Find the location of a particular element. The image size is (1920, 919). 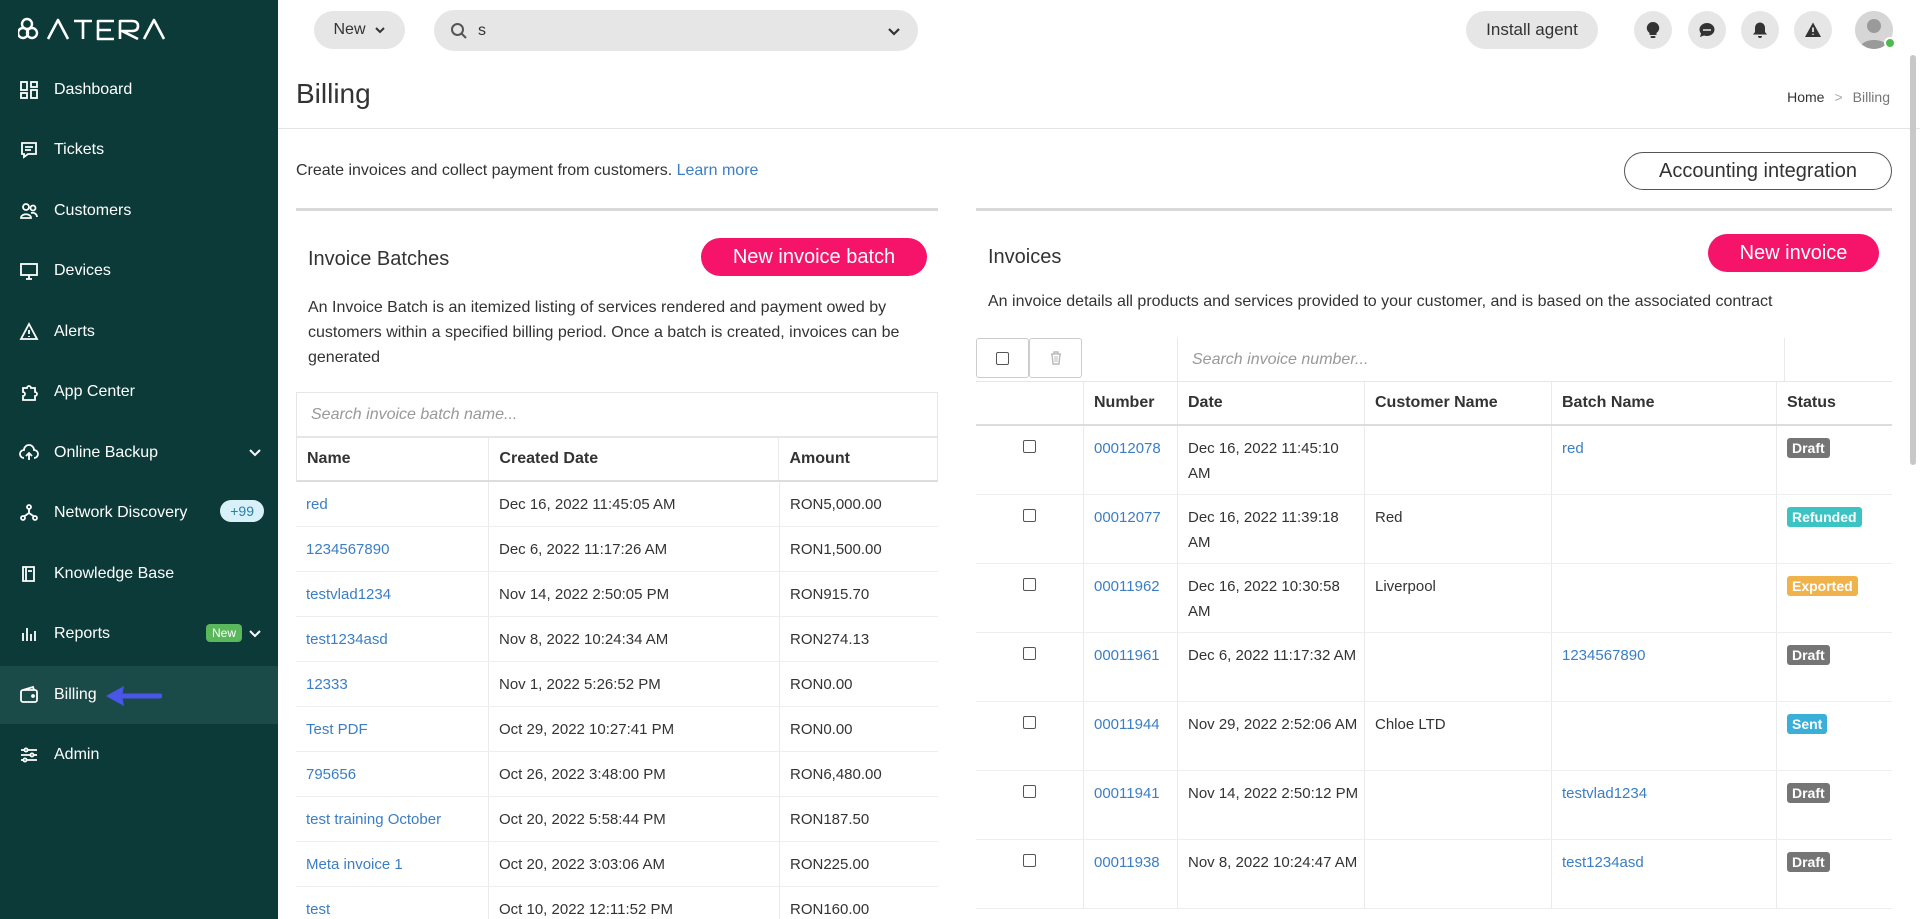

invoice-batch-link: 1234567890 is located at coordinates (1603, 672).